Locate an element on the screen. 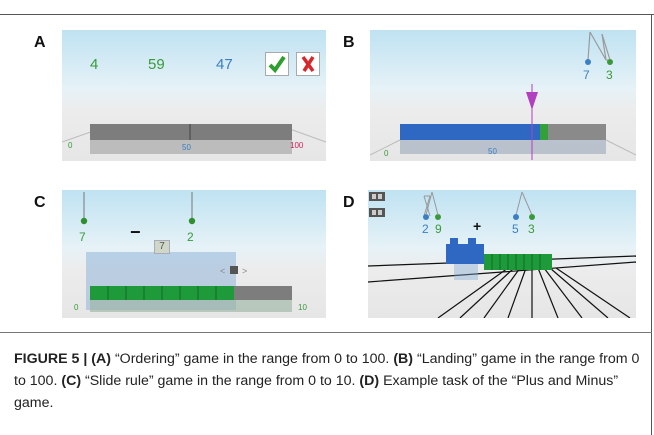 The width and height of the screenshot is (654, 435). number-card-1: 4 is located at coordinates (94, 64).